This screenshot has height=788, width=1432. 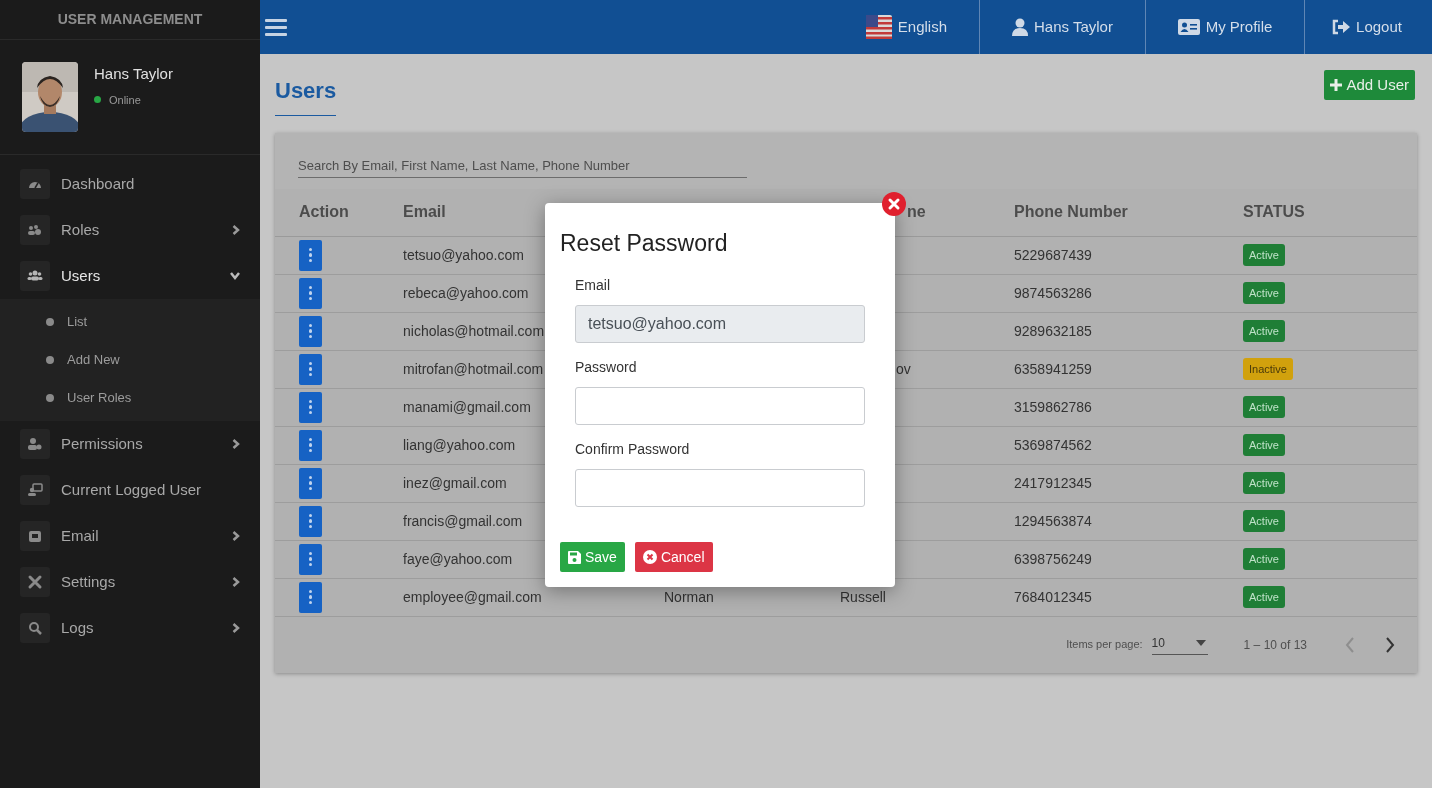 What do you see at coordinates (1053, 254) in the screenshot?
I see `phone-cell: 5229687439` at bounding box center [1053, 254].